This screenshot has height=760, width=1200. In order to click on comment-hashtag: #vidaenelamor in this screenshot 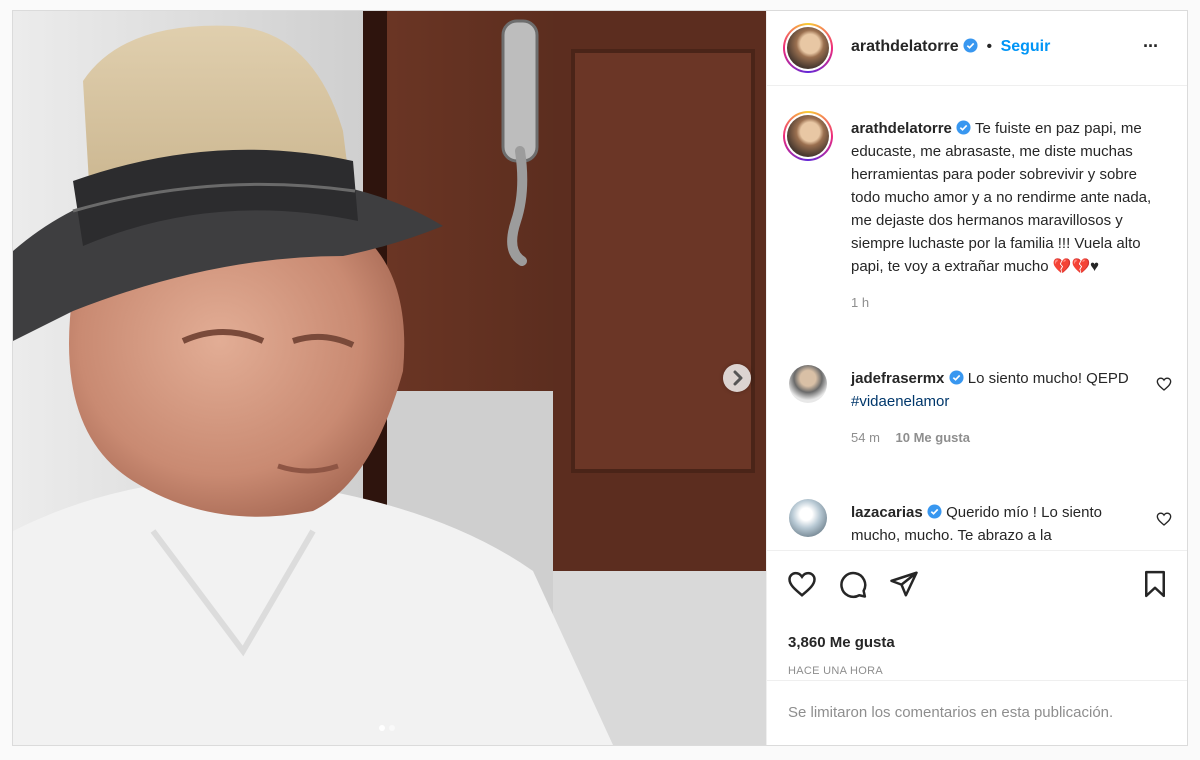, I will do `click(900, 401)`.